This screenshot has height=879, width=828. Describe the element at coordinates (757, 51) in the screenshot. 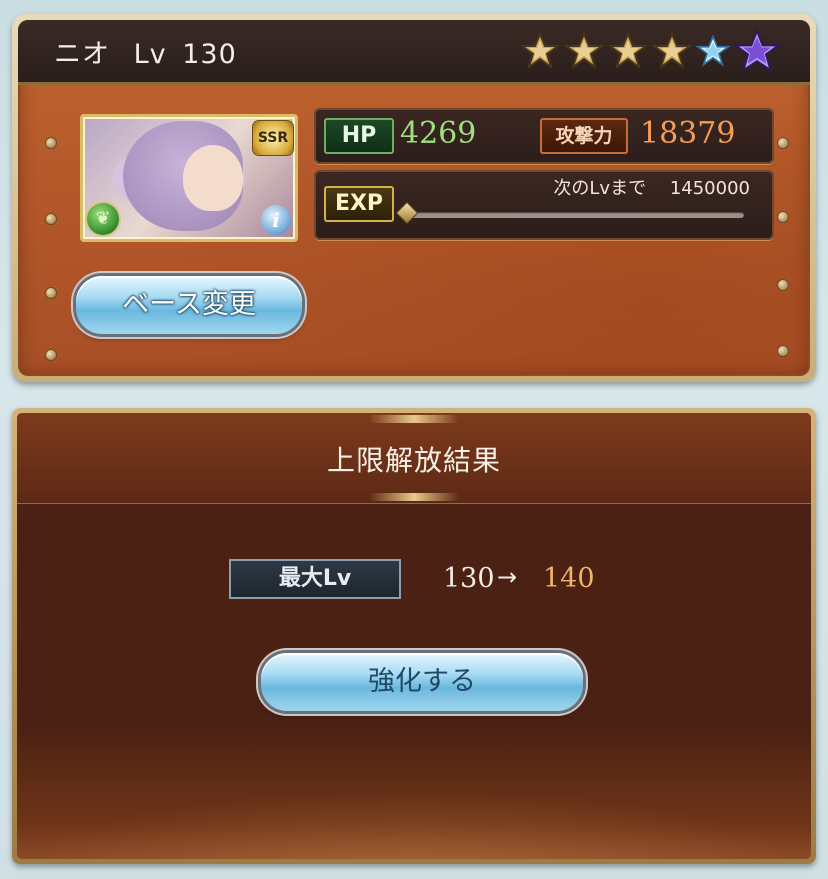

I see `purple-star-icon` at that location.